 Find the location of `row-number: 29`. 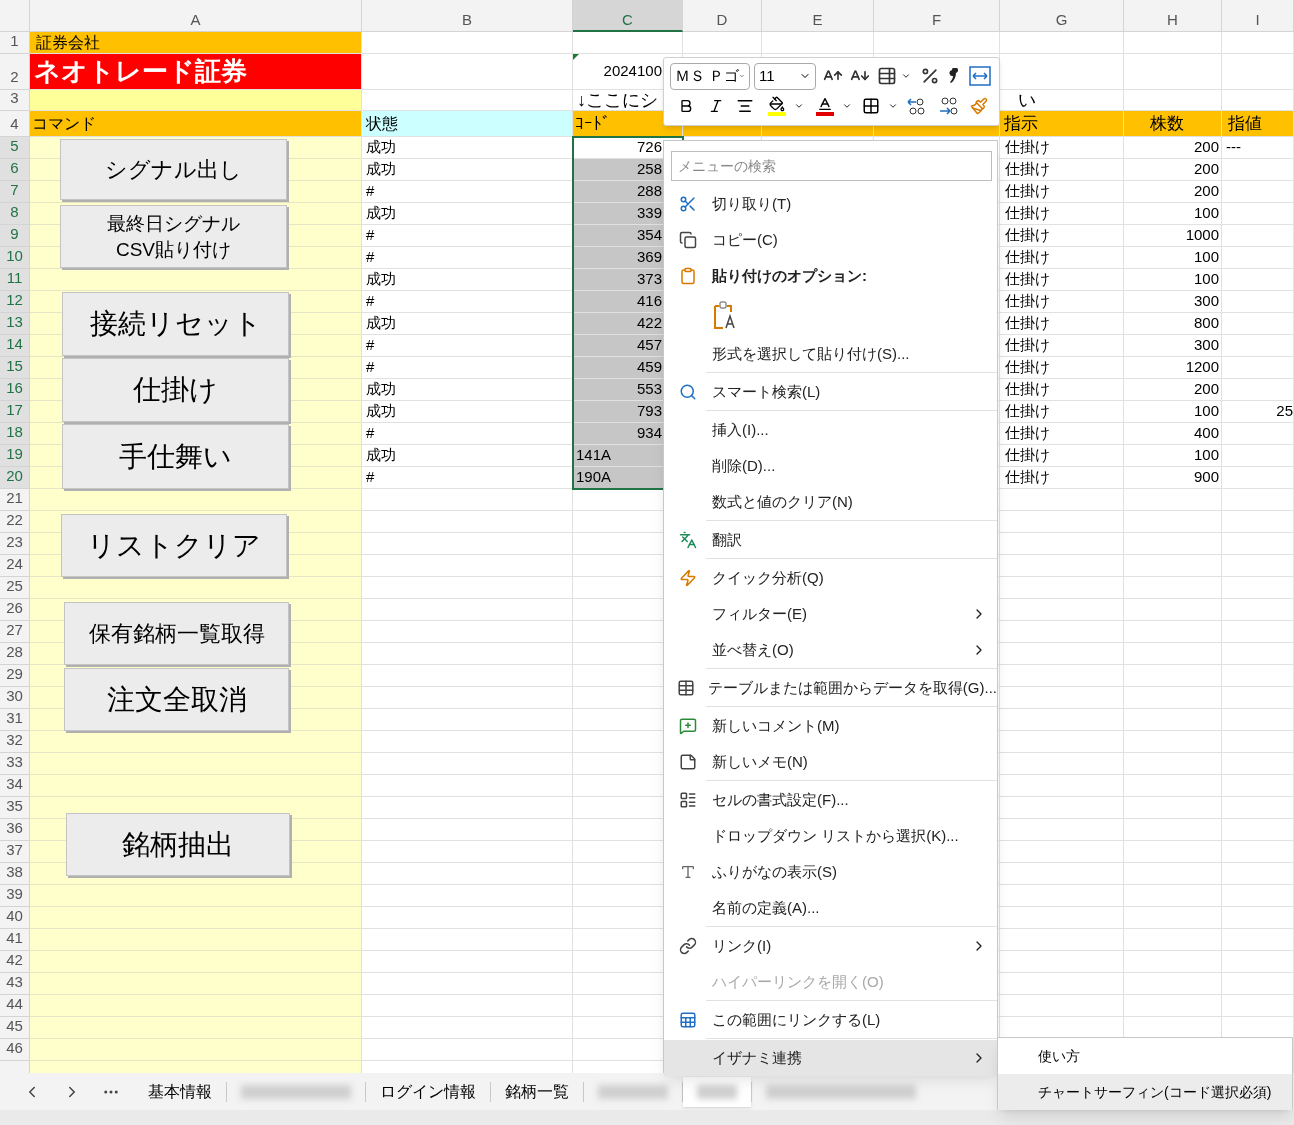

row-number: 29 is located at coordinates (15, 676).